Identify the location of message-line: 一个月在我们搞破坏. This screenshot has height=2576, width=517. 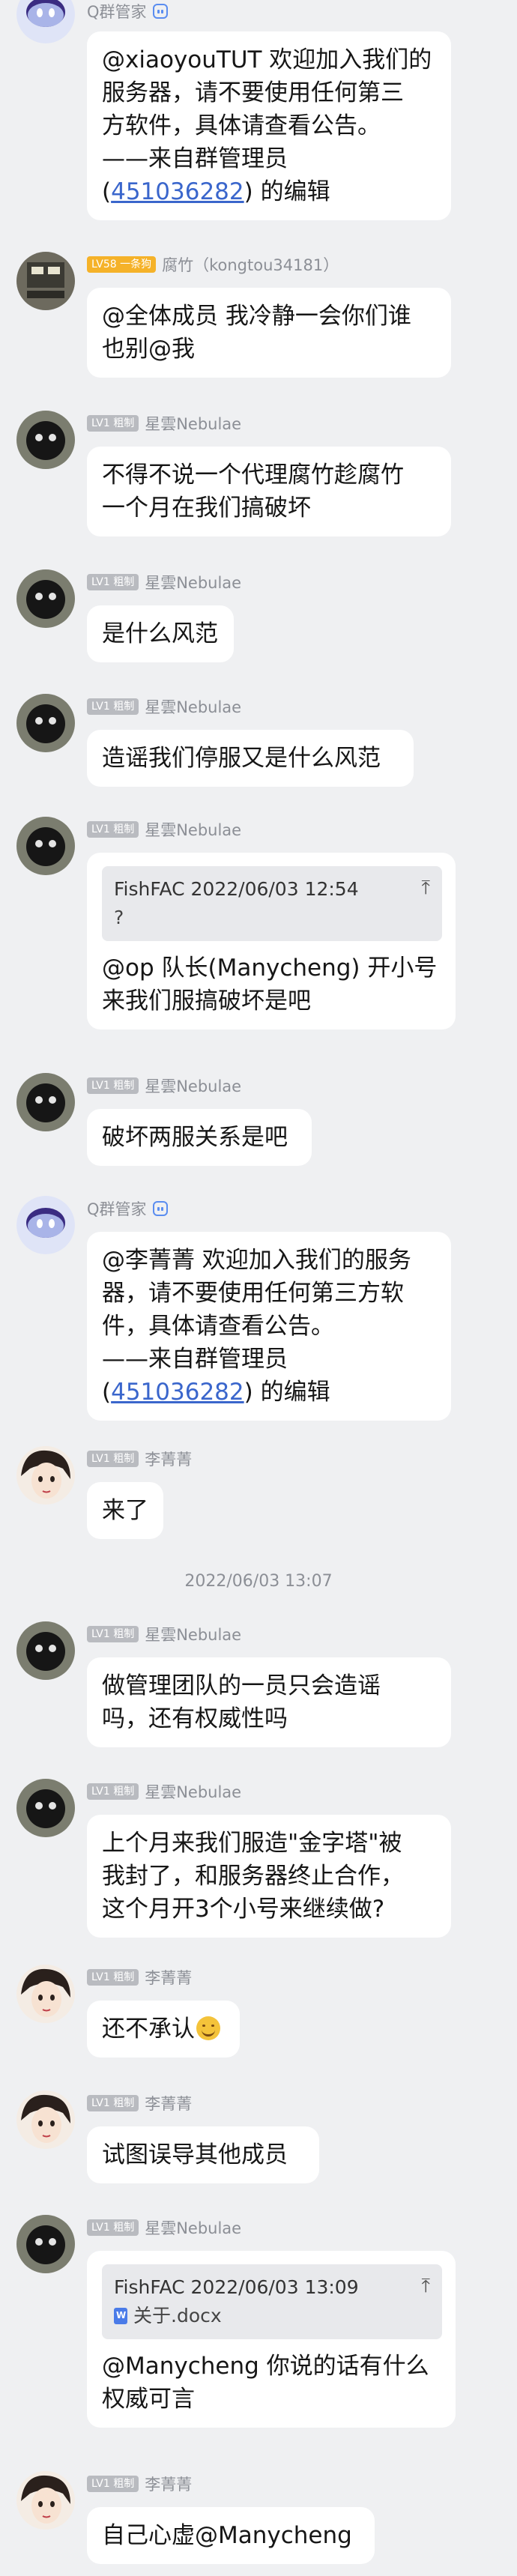
(206, 508).